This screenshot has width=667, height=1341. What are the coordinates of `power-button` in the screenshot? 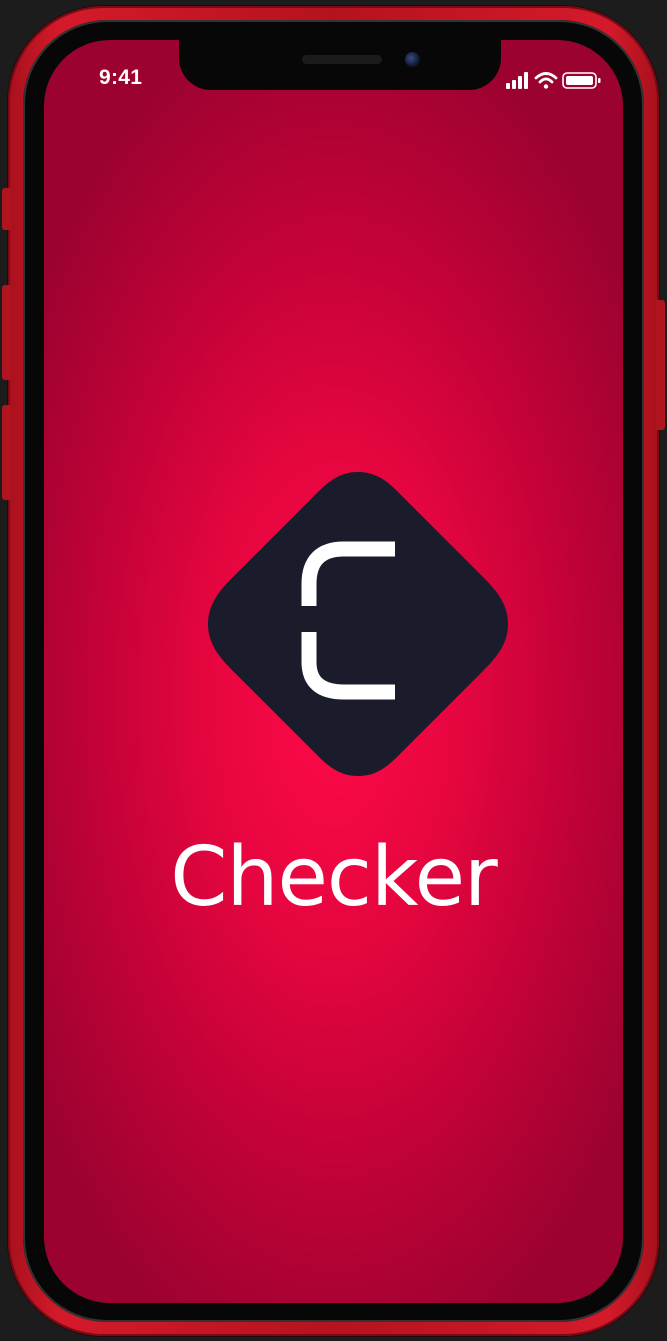 It's located at (660, 365).